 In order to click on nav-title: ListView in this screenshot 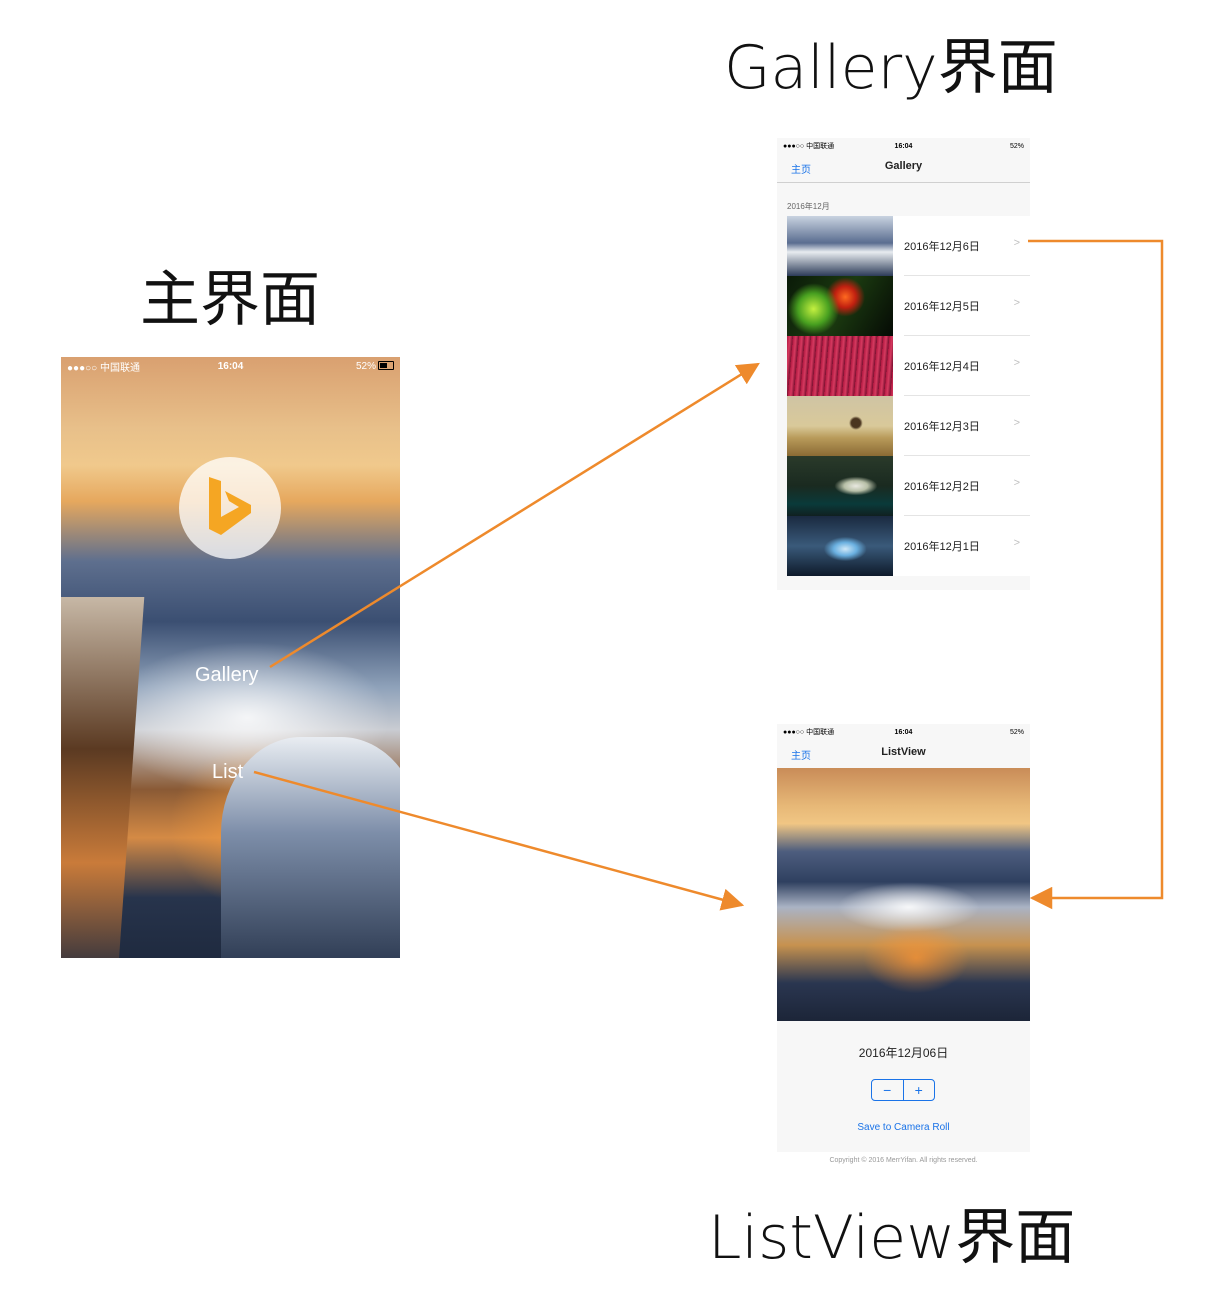, I will do `click(903, 752)`.